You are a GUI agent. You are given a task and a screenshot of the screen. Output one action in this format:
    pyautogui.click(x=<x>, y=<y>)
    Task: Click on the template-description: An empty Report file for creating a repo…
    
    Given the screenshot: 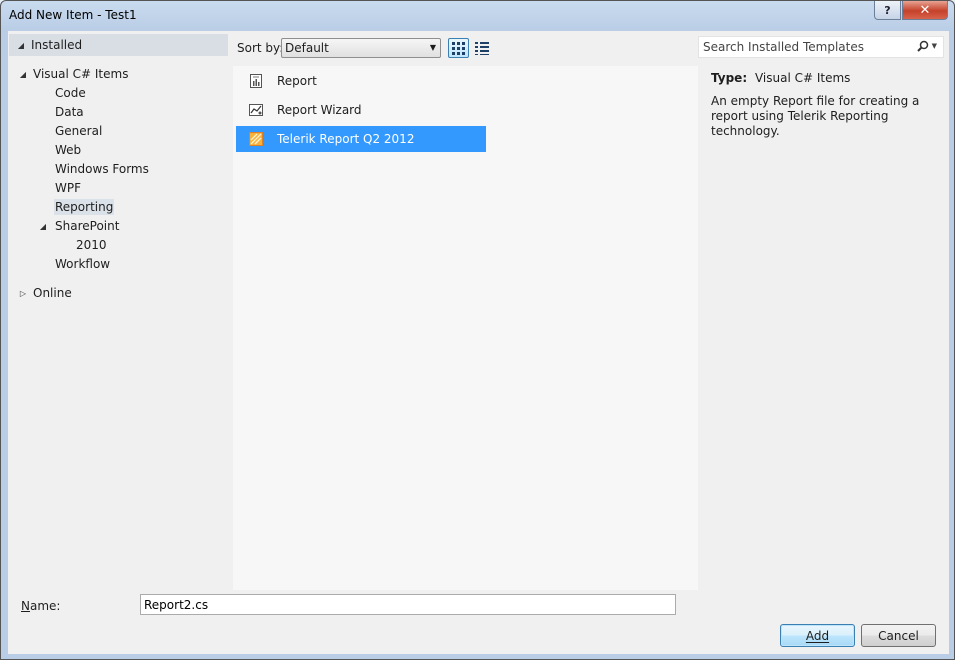 What is the action you would take?
    pyautogui.click(x=815, y=116)
    